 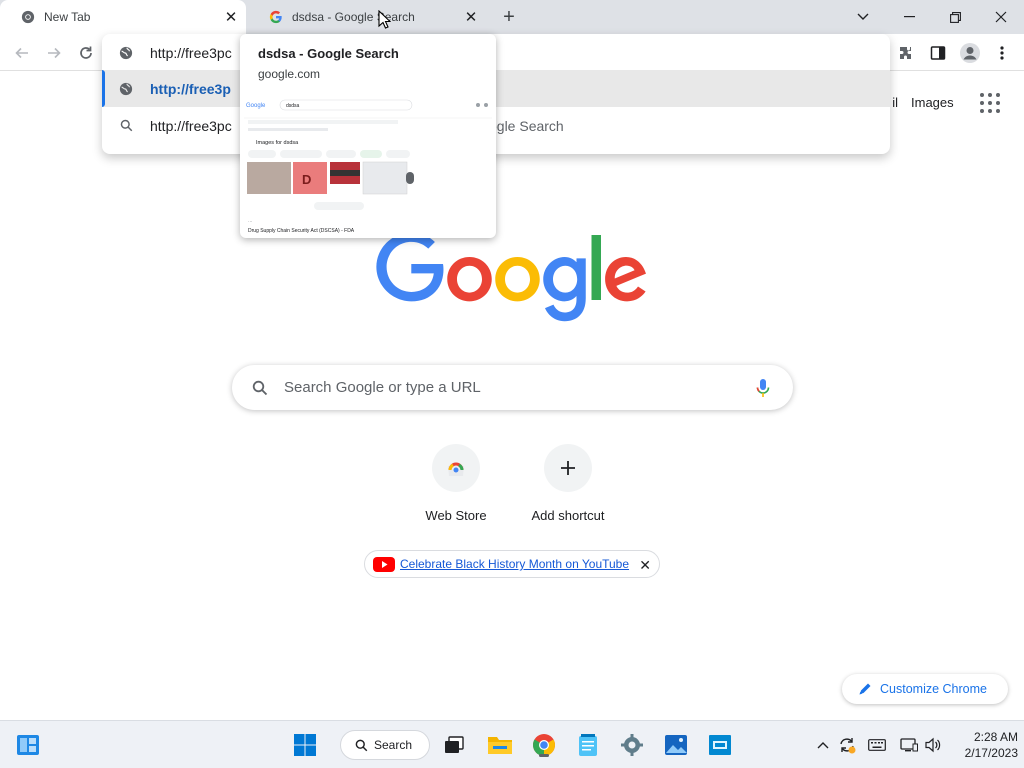 What do you see at coordinates (28, 745) in the screenshot?
I see `widgets-icon` at bounding box center [28, 745].